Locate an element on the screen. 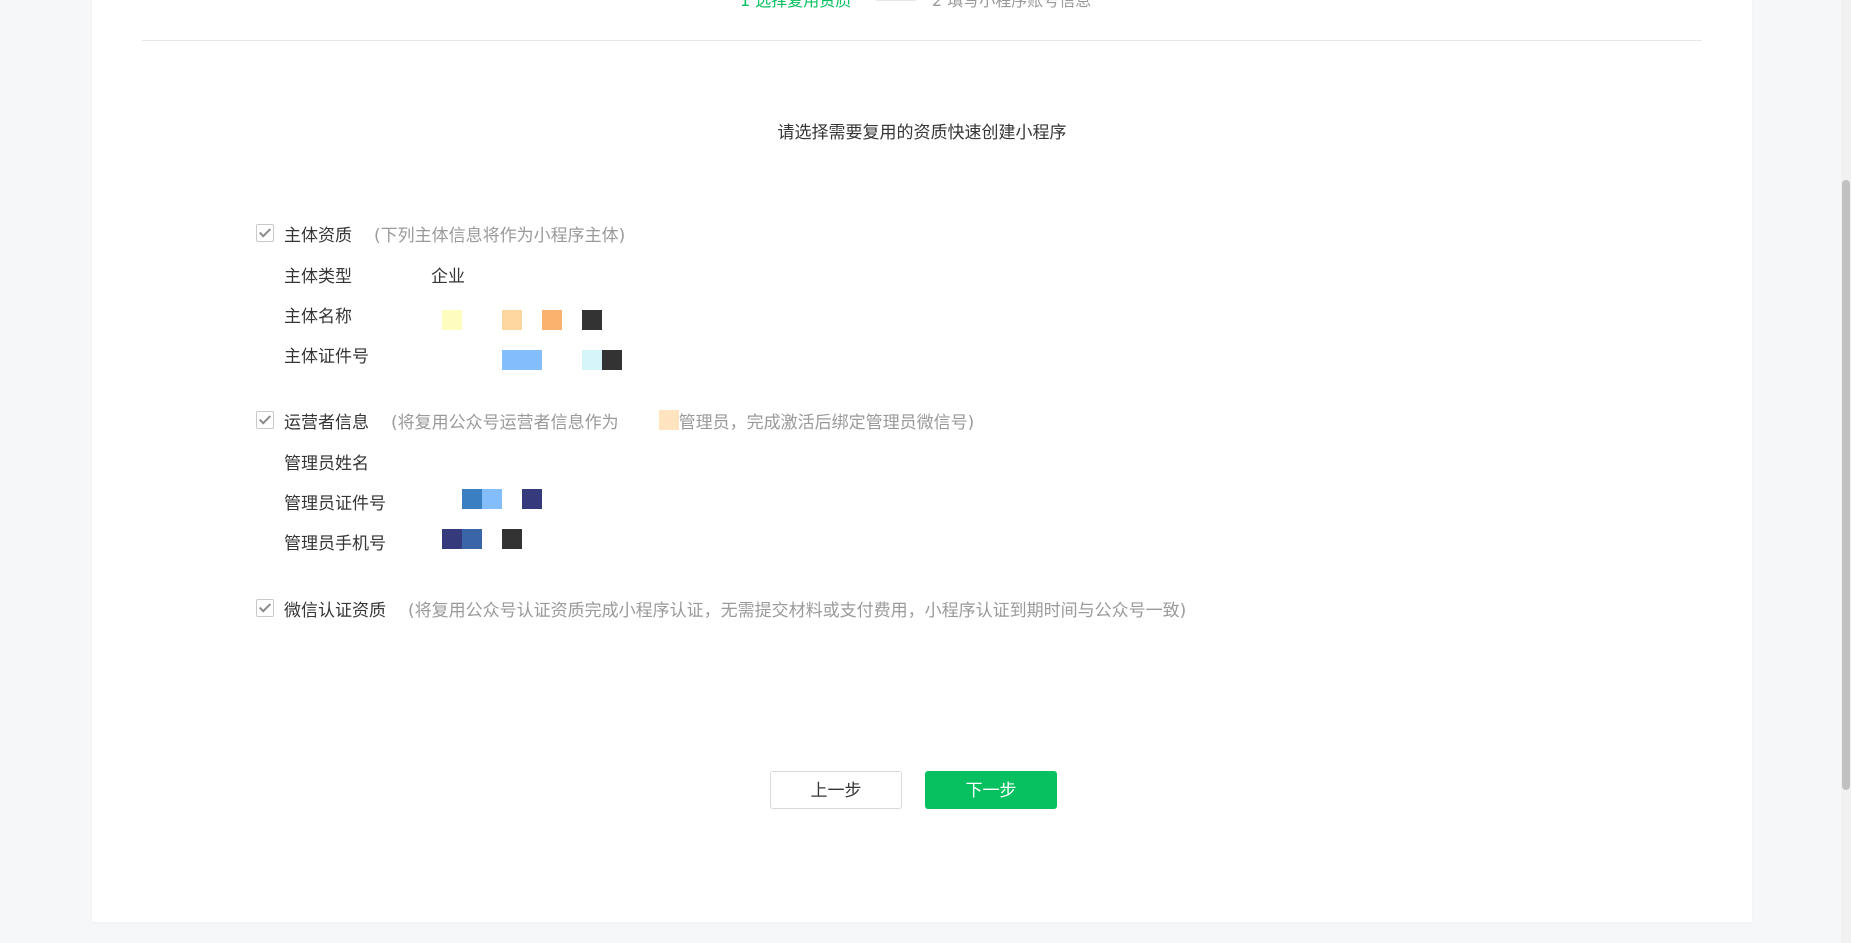 The image size is (1851, 943). step-indicator: 1 选择复用资质 2 填写小程序账号信息 is located at coordinates (922, 5).